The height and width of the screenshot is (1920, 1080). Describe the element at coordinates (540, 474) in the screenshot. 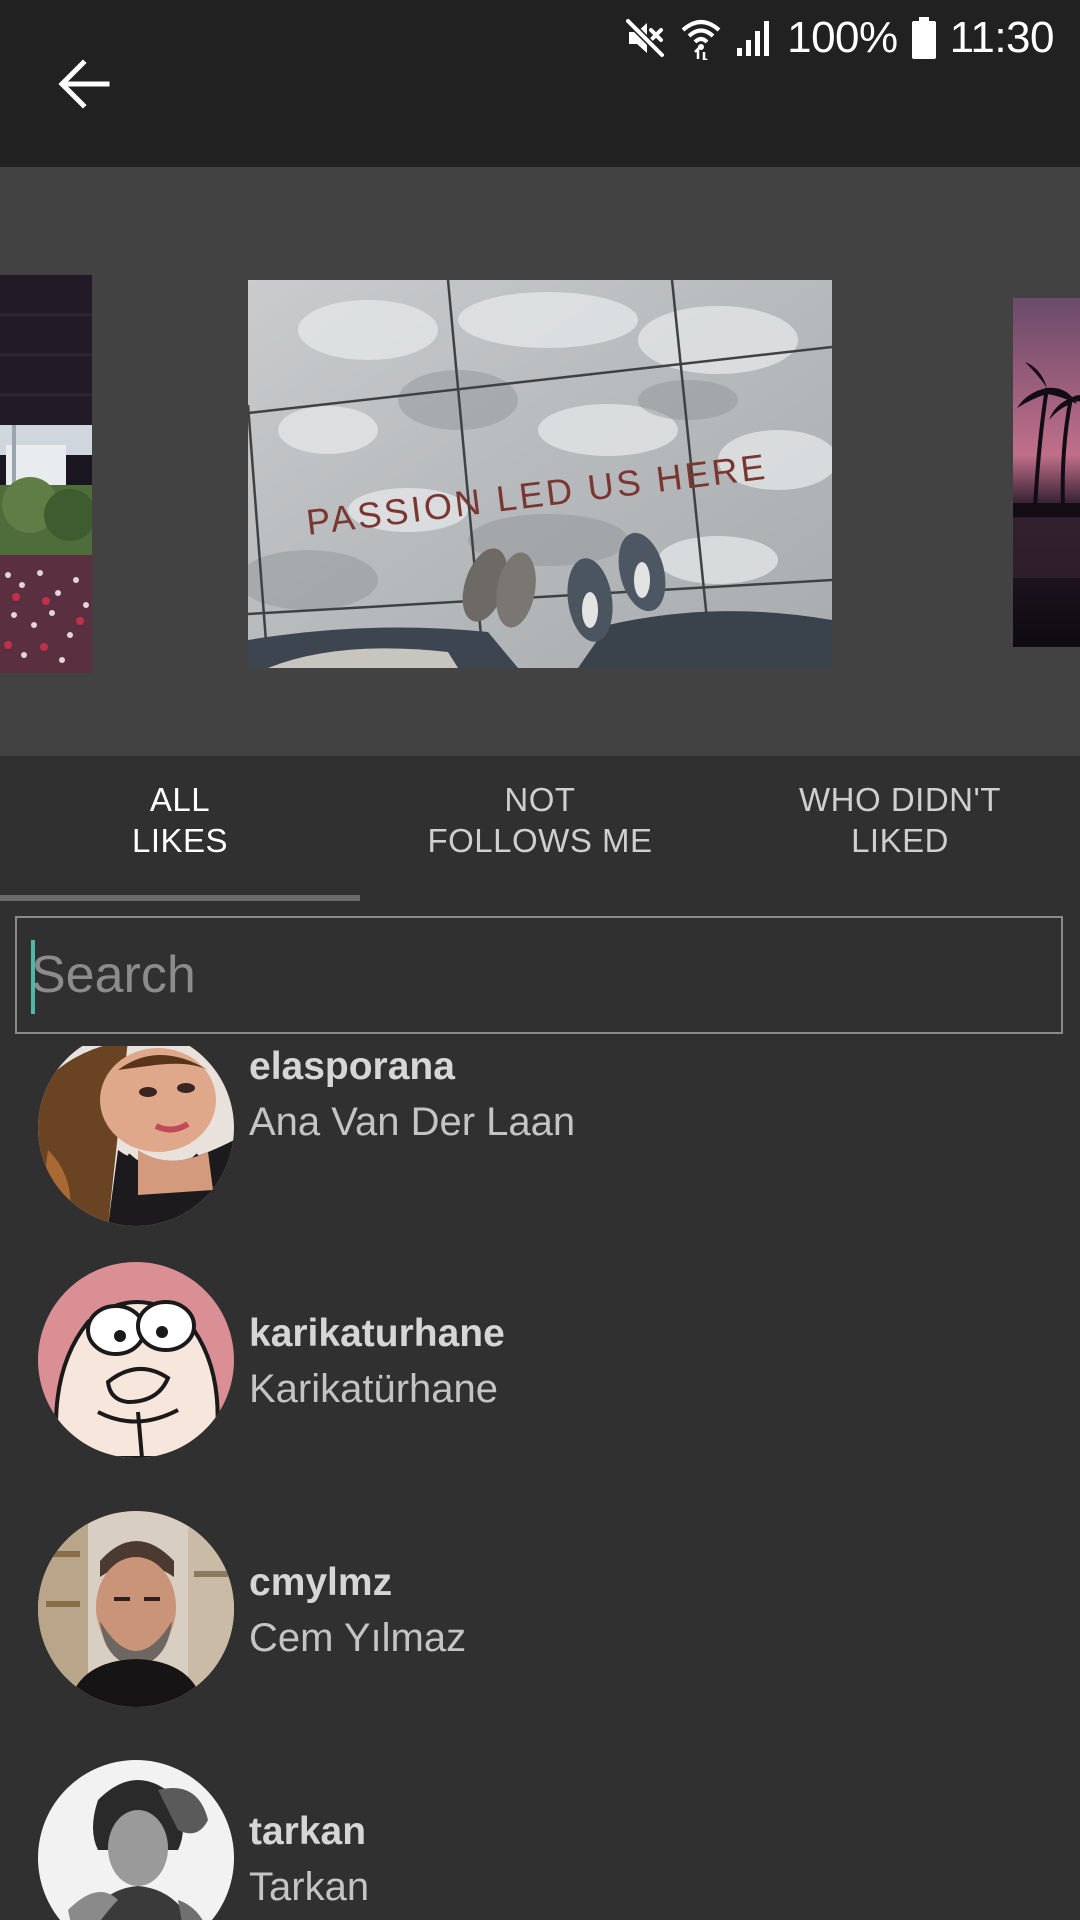

I see `carousel-photo-current: PASSION LED US HERE` at that location.